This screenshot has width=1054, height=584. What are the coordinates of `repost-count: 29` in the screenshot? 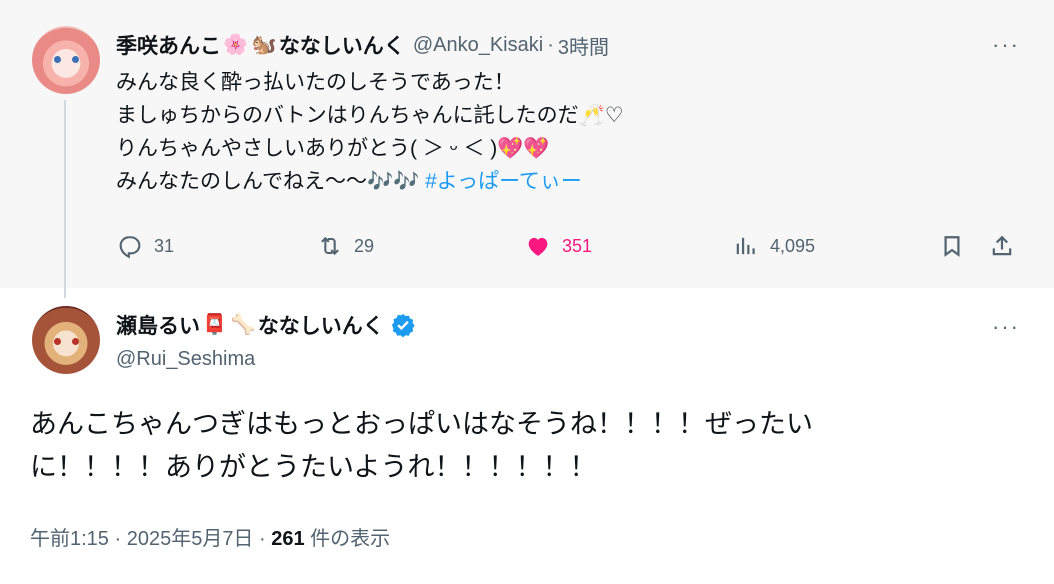 It's located at (364, 245).